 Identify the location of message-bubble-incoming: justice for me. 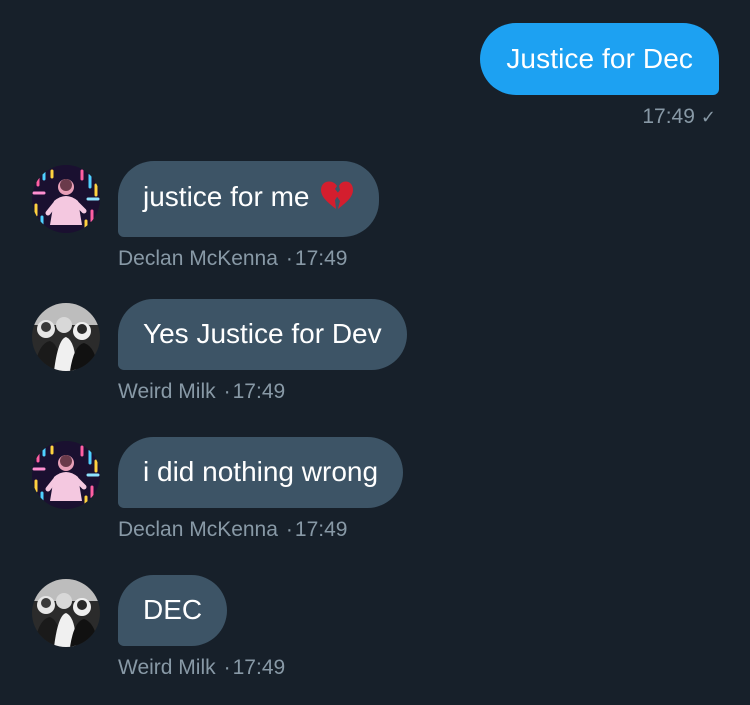
(248, 199).